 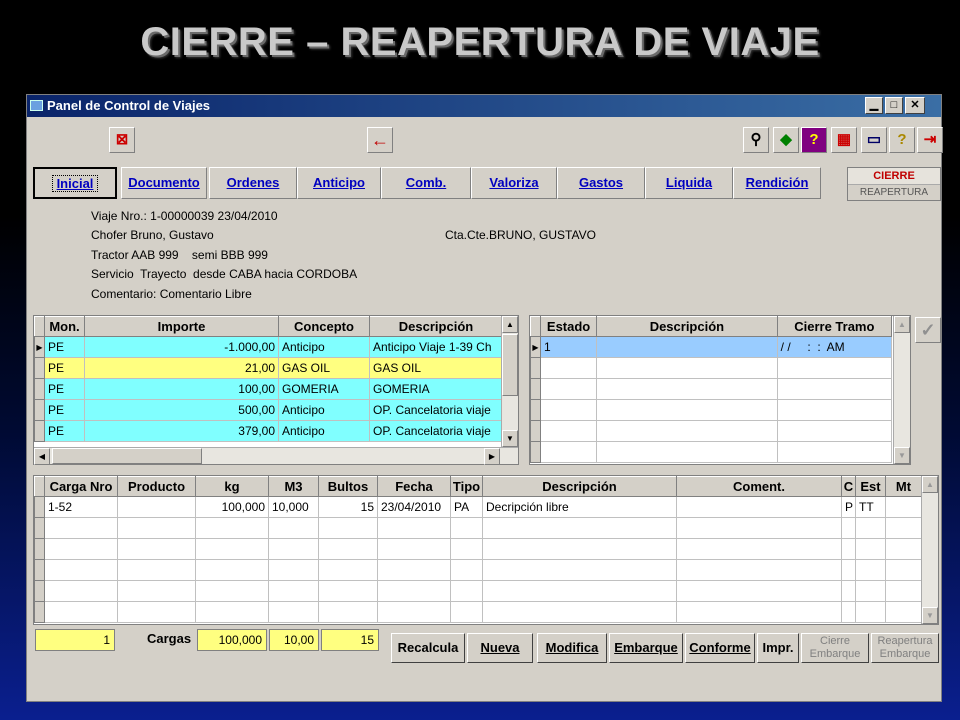 I want to click on title-bar: Panel de Control de Viajes ▁ □ ✕, so click(x=484, y=106).